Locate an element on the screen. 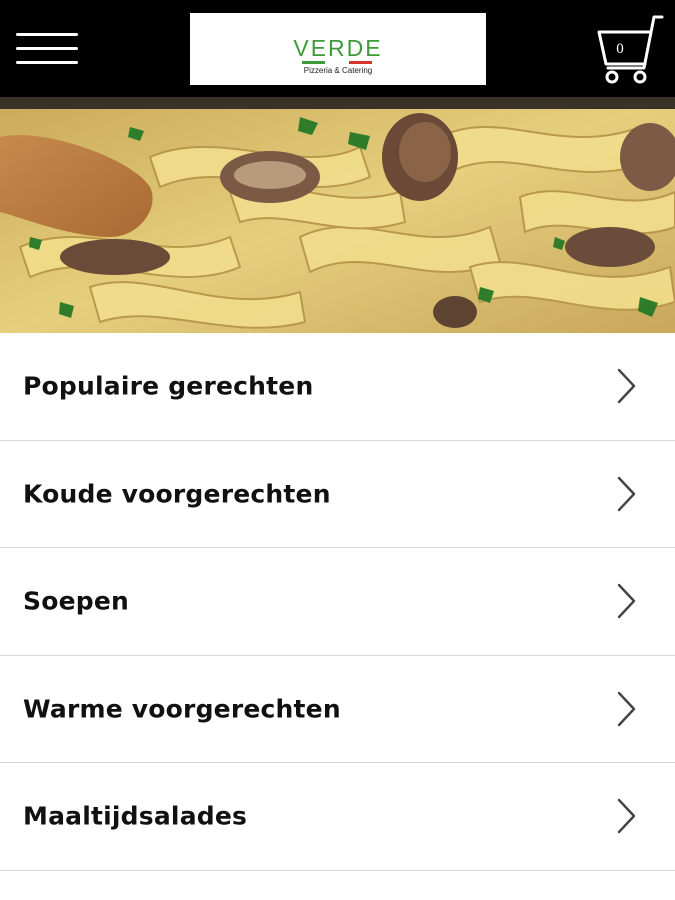 This screenshot has width=675, height=900. logo-wordmark: VERDE is located at coordinates (338, 48).